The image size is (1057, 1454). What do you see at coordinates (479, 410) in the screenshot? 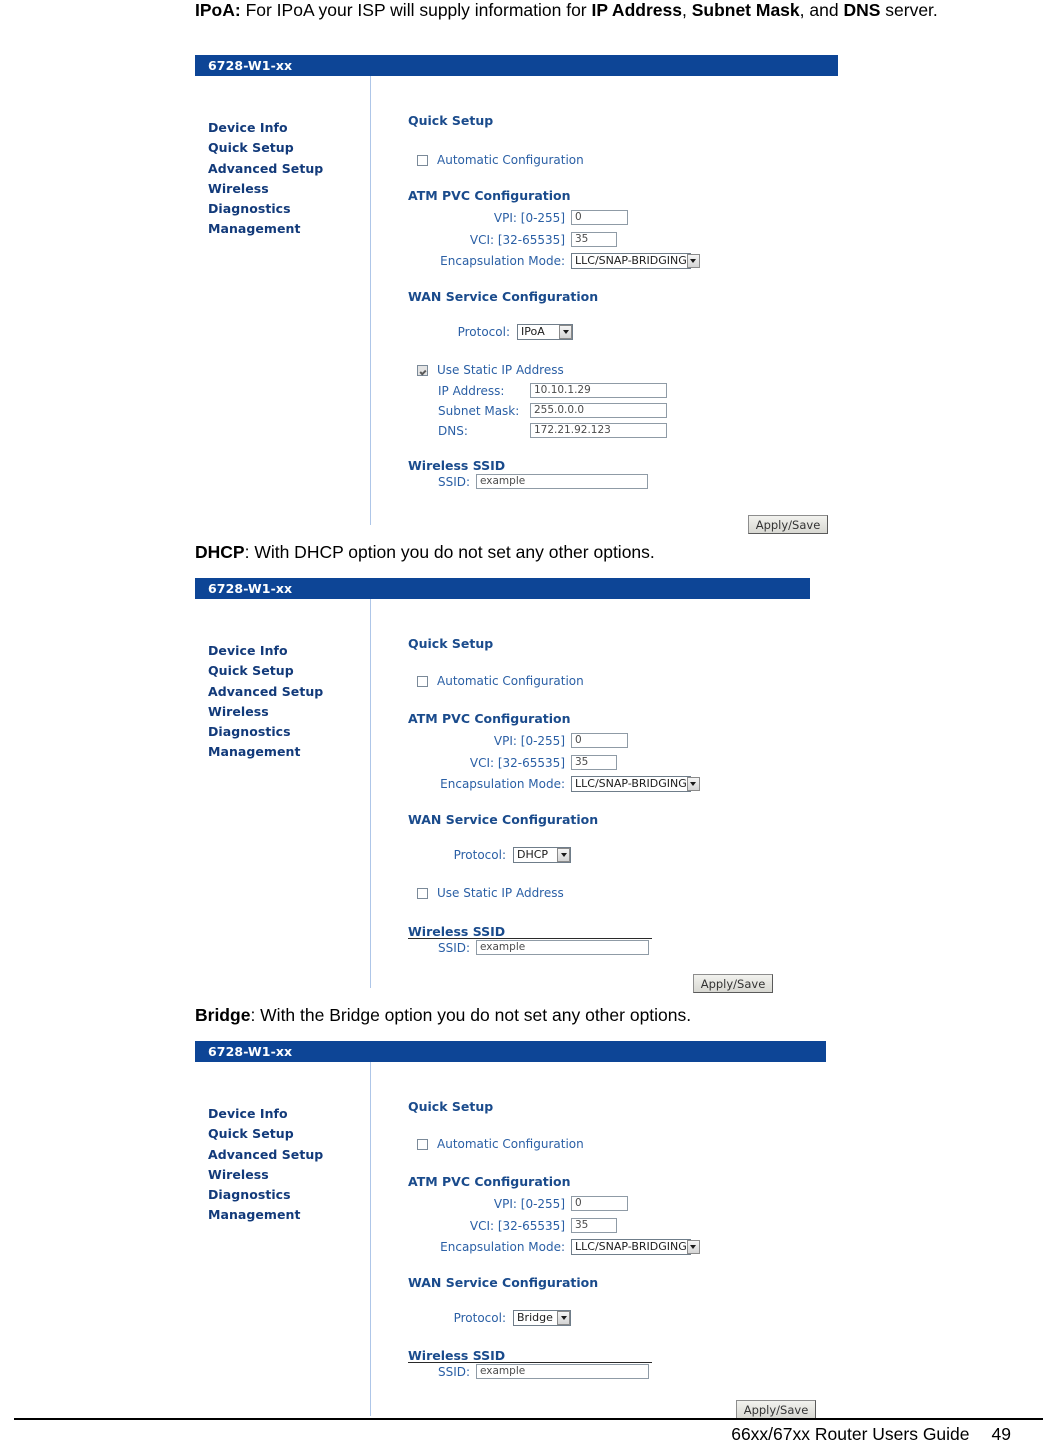
I see `subnet-mask-label: Subnet Mask:` at bounding box center [479, 410].